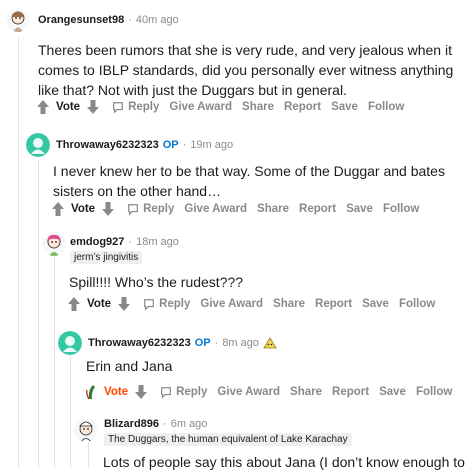  I want to click on award-icon, so click(270, 343).